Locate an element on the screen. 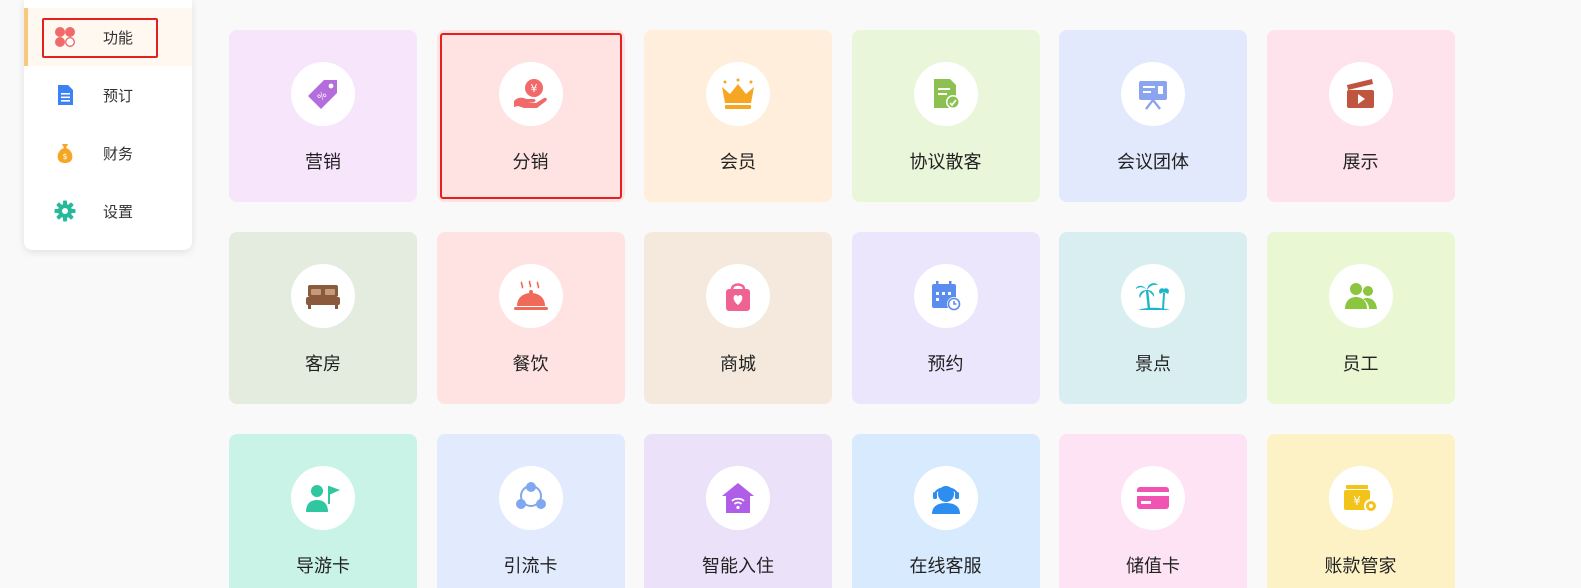 This screenshot has width=1581, height=588. palm-tree-icon is located at coordinates (1153, 296).